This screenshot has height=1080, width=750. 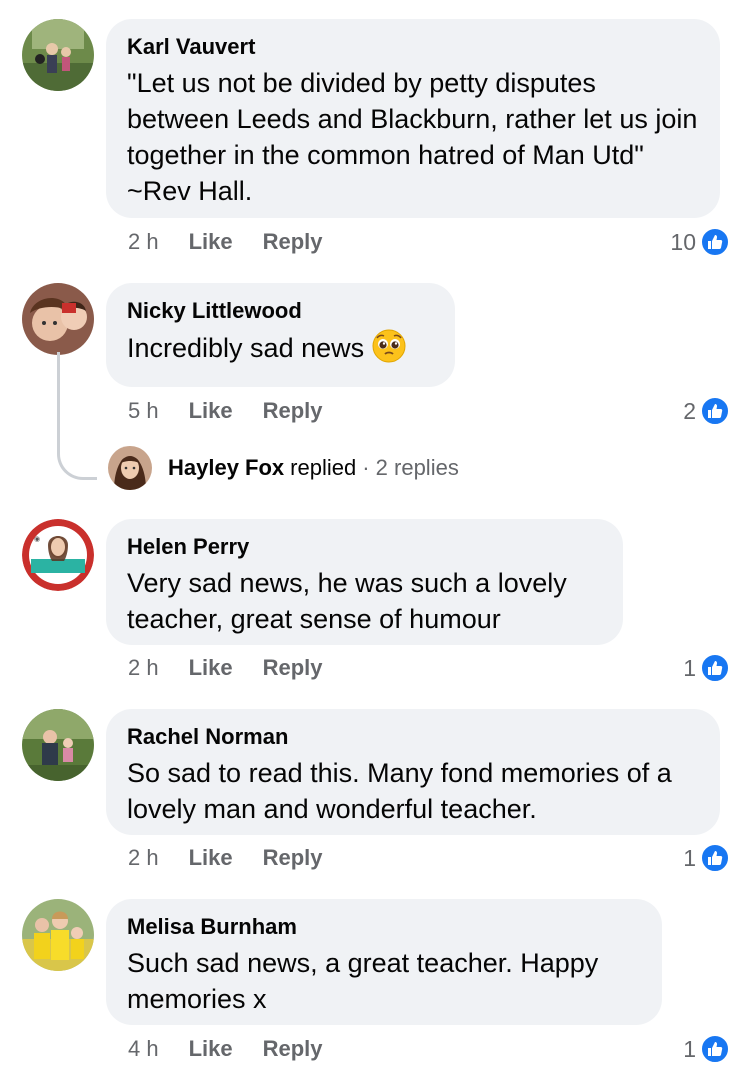 I want to click on like-count: 2, so click(x=689, y=410).